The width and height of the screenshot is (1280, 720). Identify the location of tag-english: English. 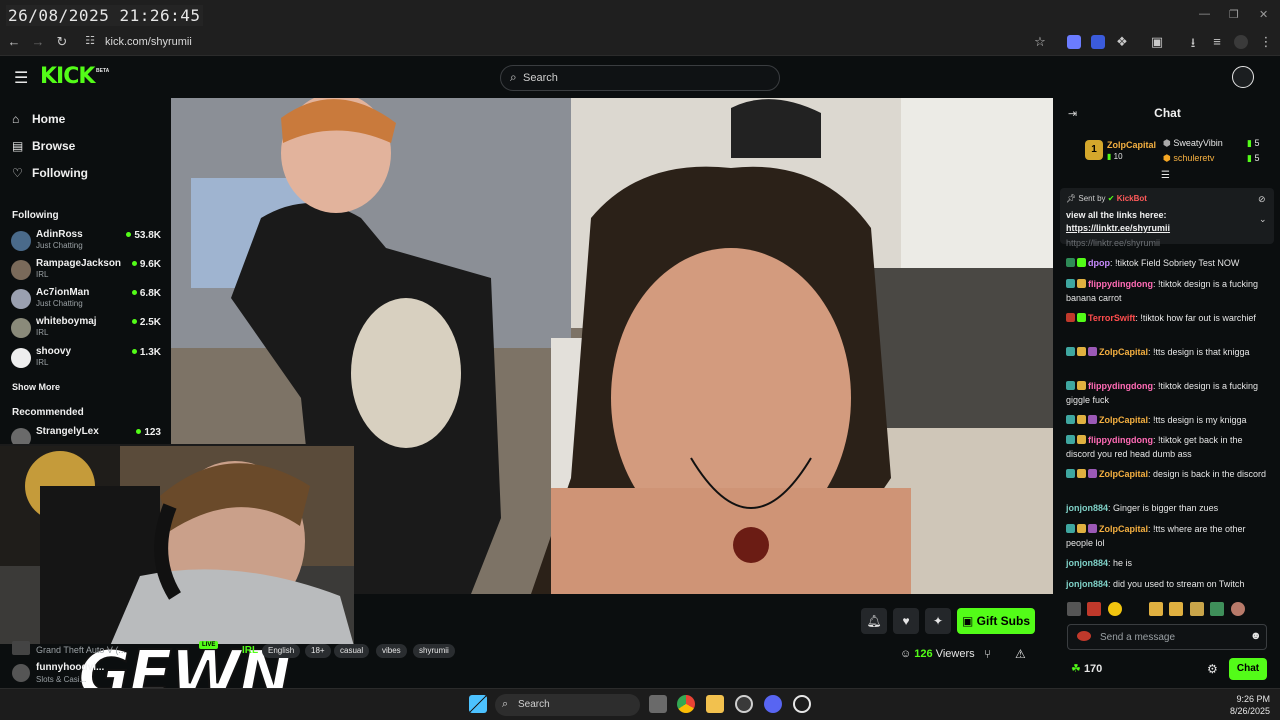
(281, 651).